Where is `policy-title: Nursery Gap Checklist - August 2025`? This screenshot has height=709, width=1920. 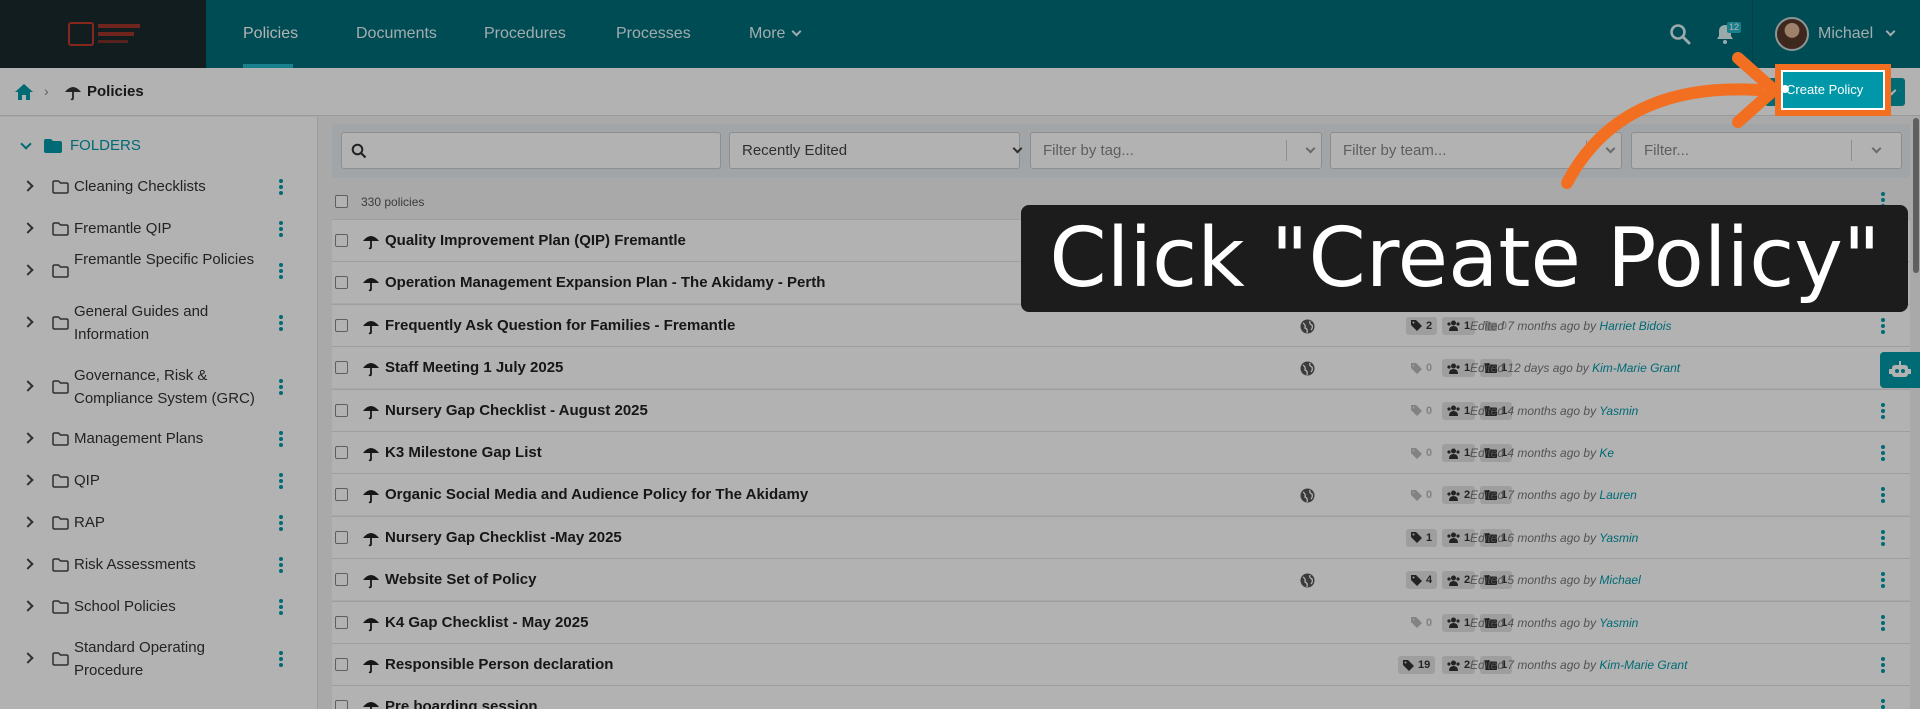
policy-title: Nursery Gap Checklist - August 2025 is located at coordinates (516, 411).